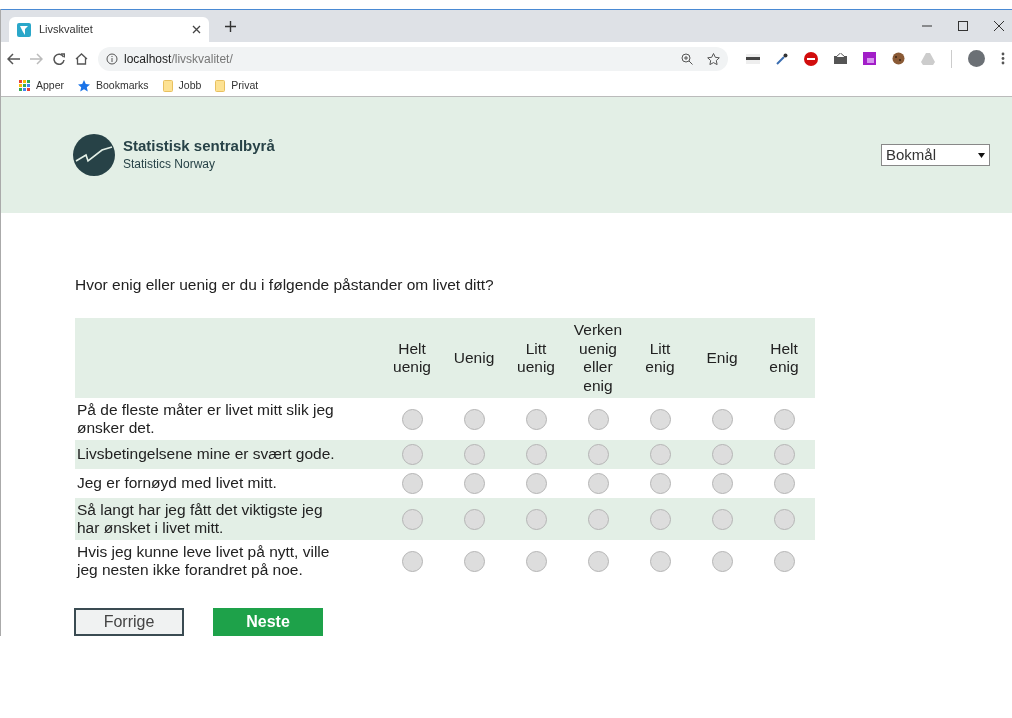 The image size is (1012, 718). Describe the element at coordinates (687, 58) in the screenshot. I see `zoom-icon` at that location.